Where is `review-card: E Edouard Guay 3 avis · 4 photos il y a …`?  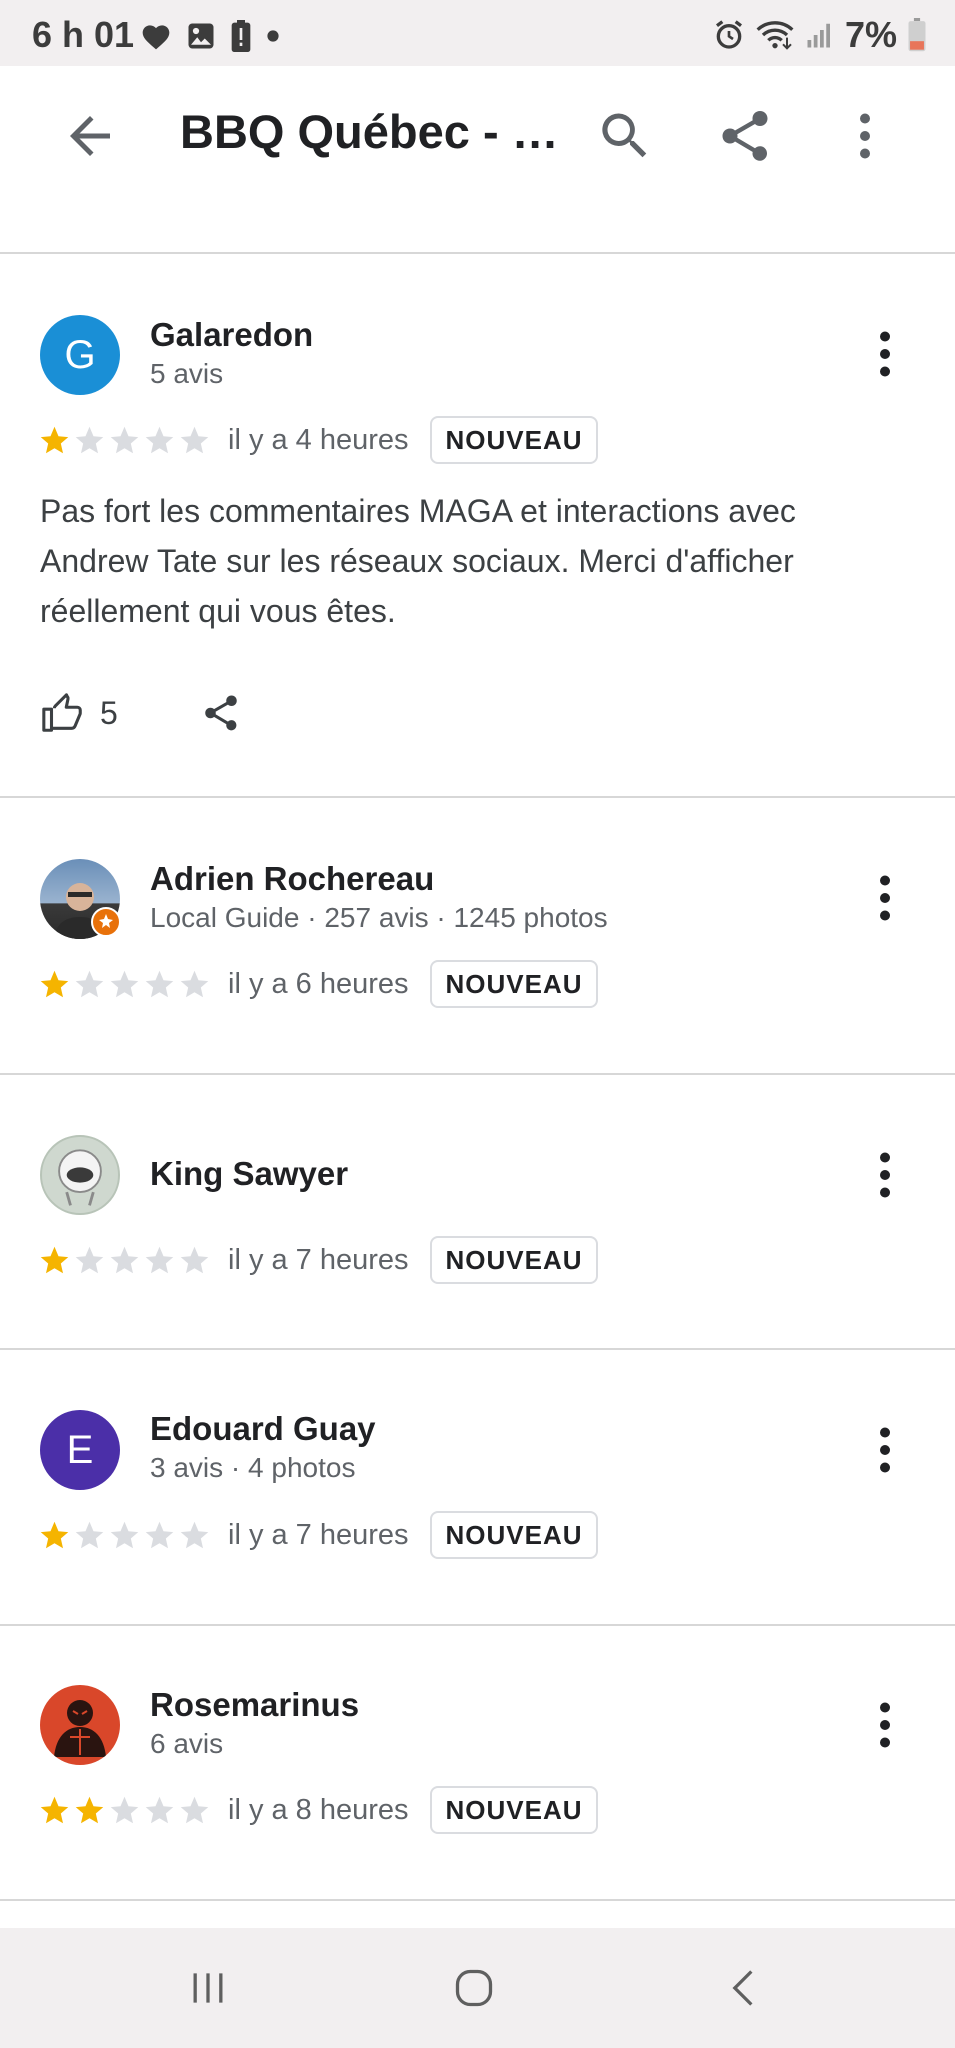 review-card: E Edouard Guay 3 avis · 4 photos il y a … is located at coordinates (477, 1487).